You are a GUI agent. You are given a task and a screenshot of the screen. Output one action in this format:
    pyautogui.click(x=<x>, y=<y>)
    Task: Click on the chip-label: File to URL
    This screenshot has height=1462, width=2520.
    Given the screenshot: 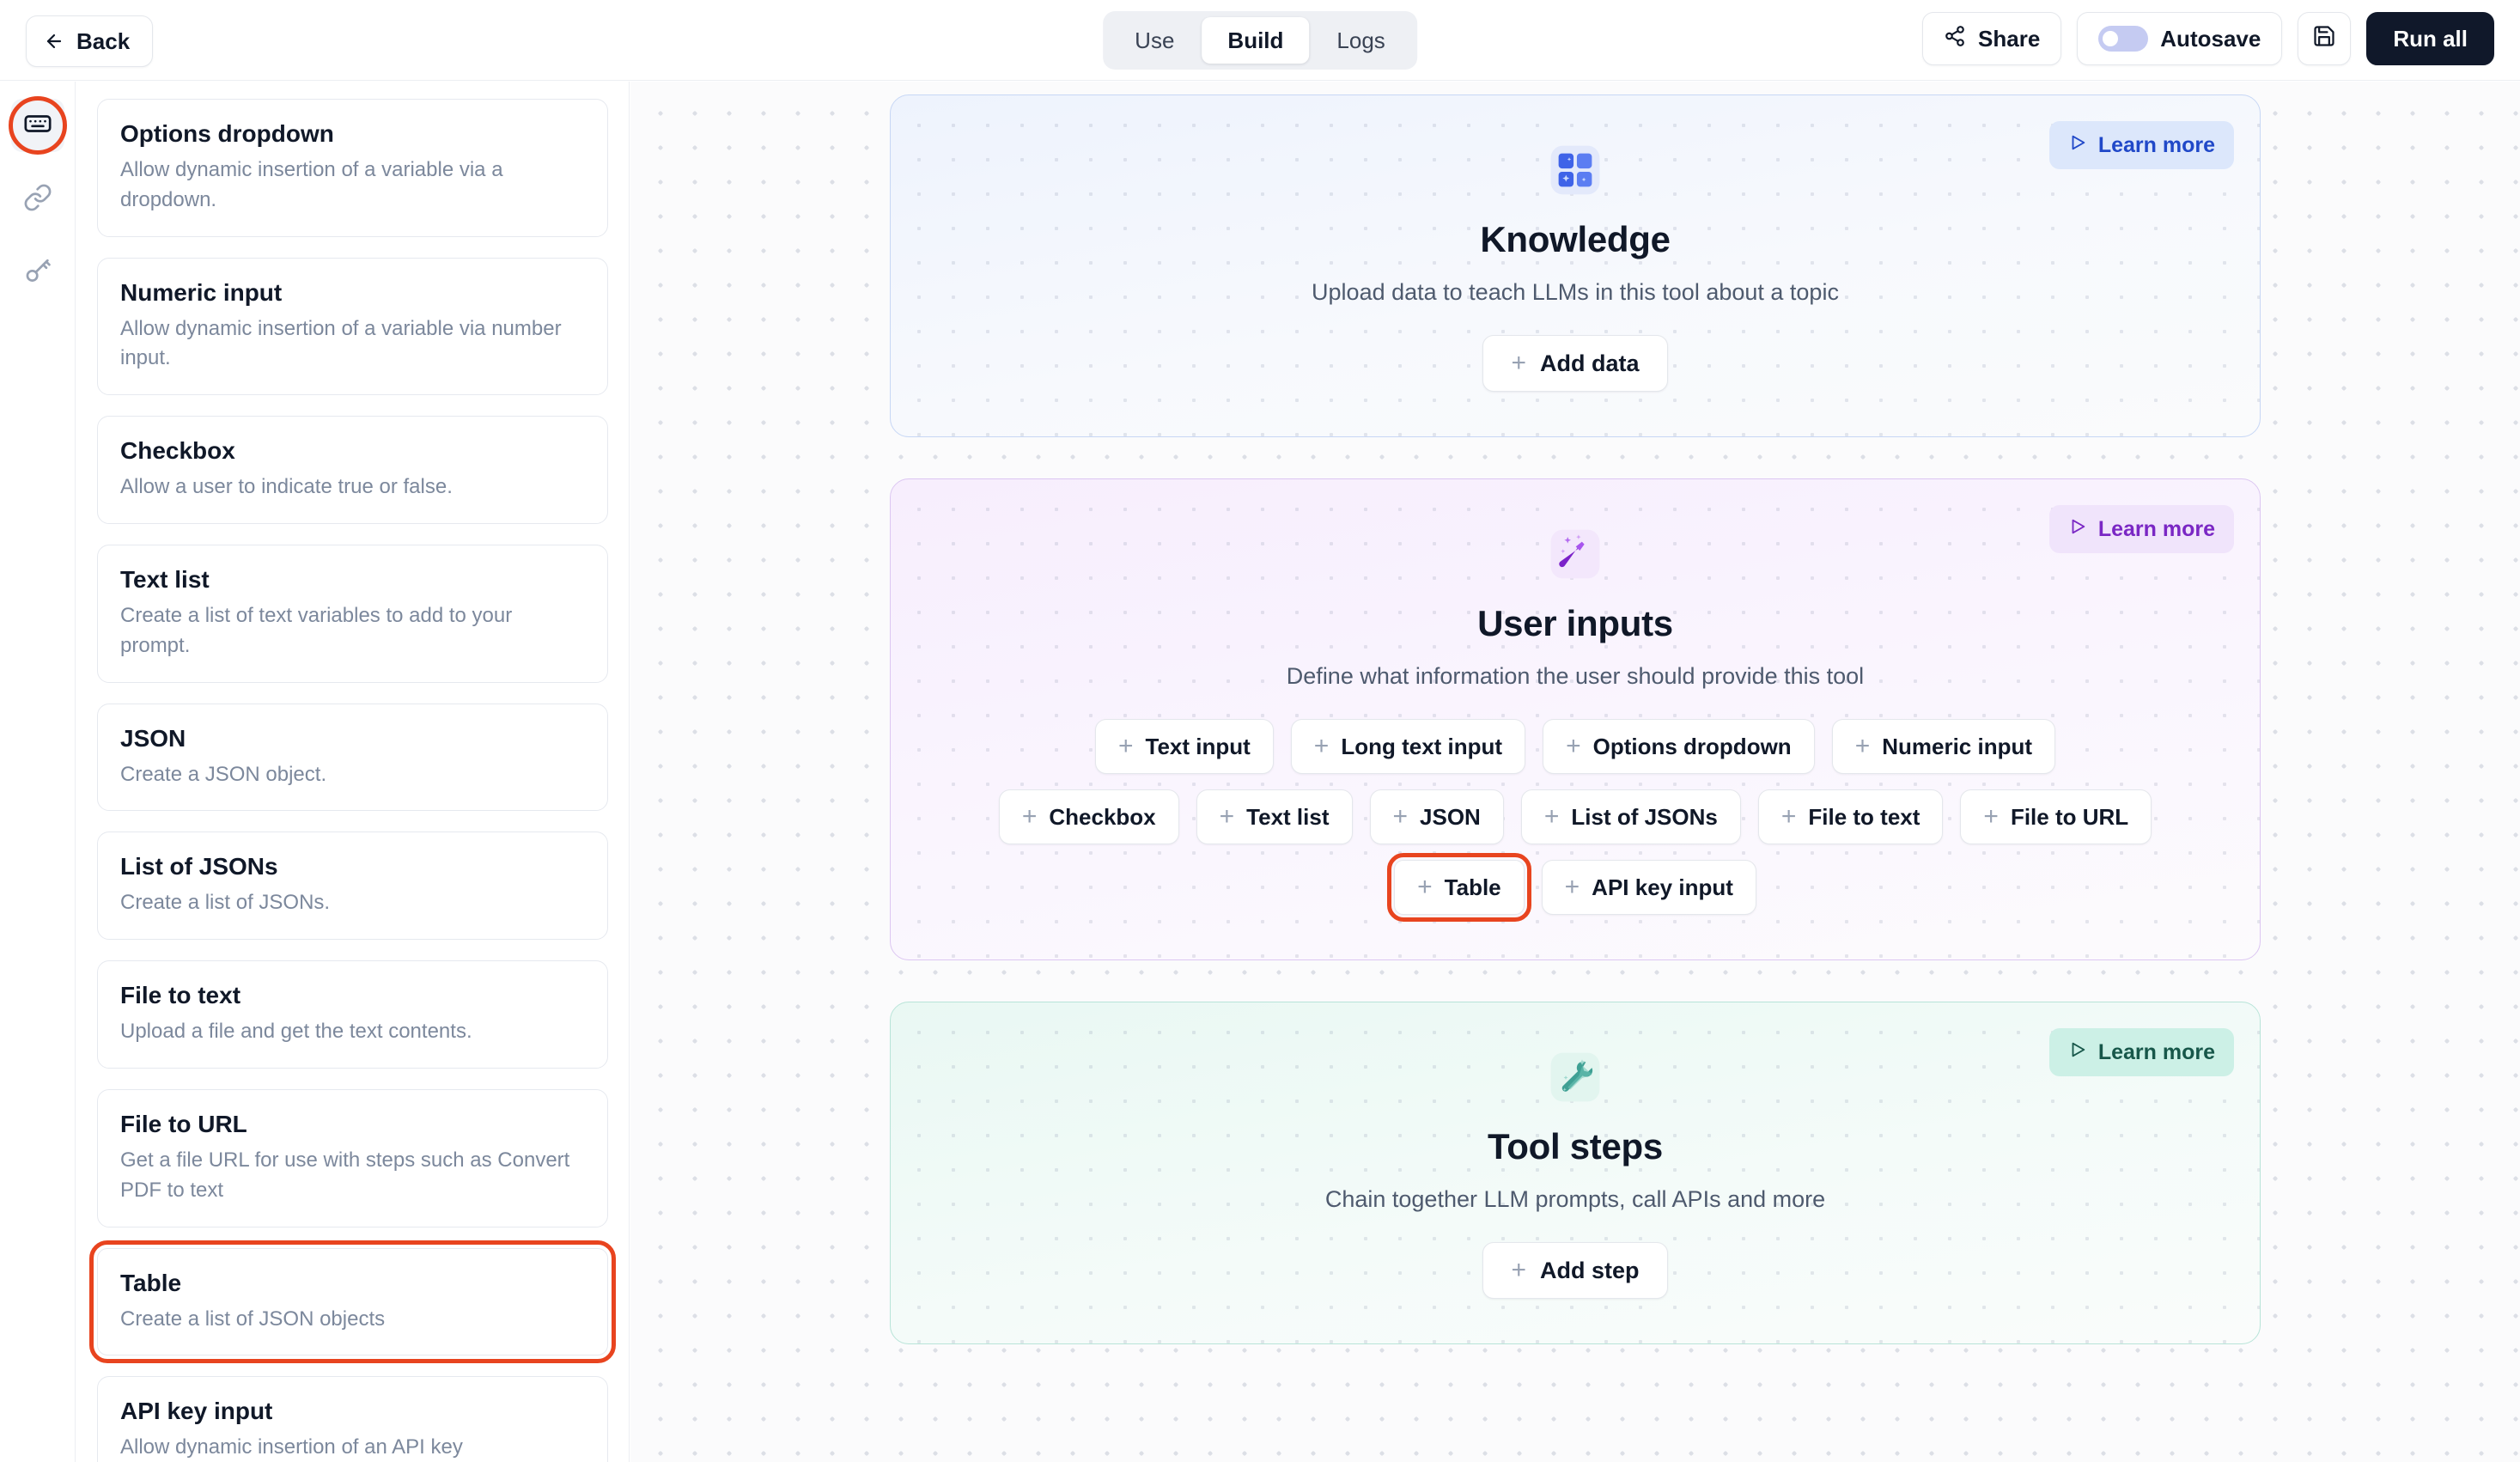 What is the action you would take?
    pyautogui.click(x=2069, y=817)
    